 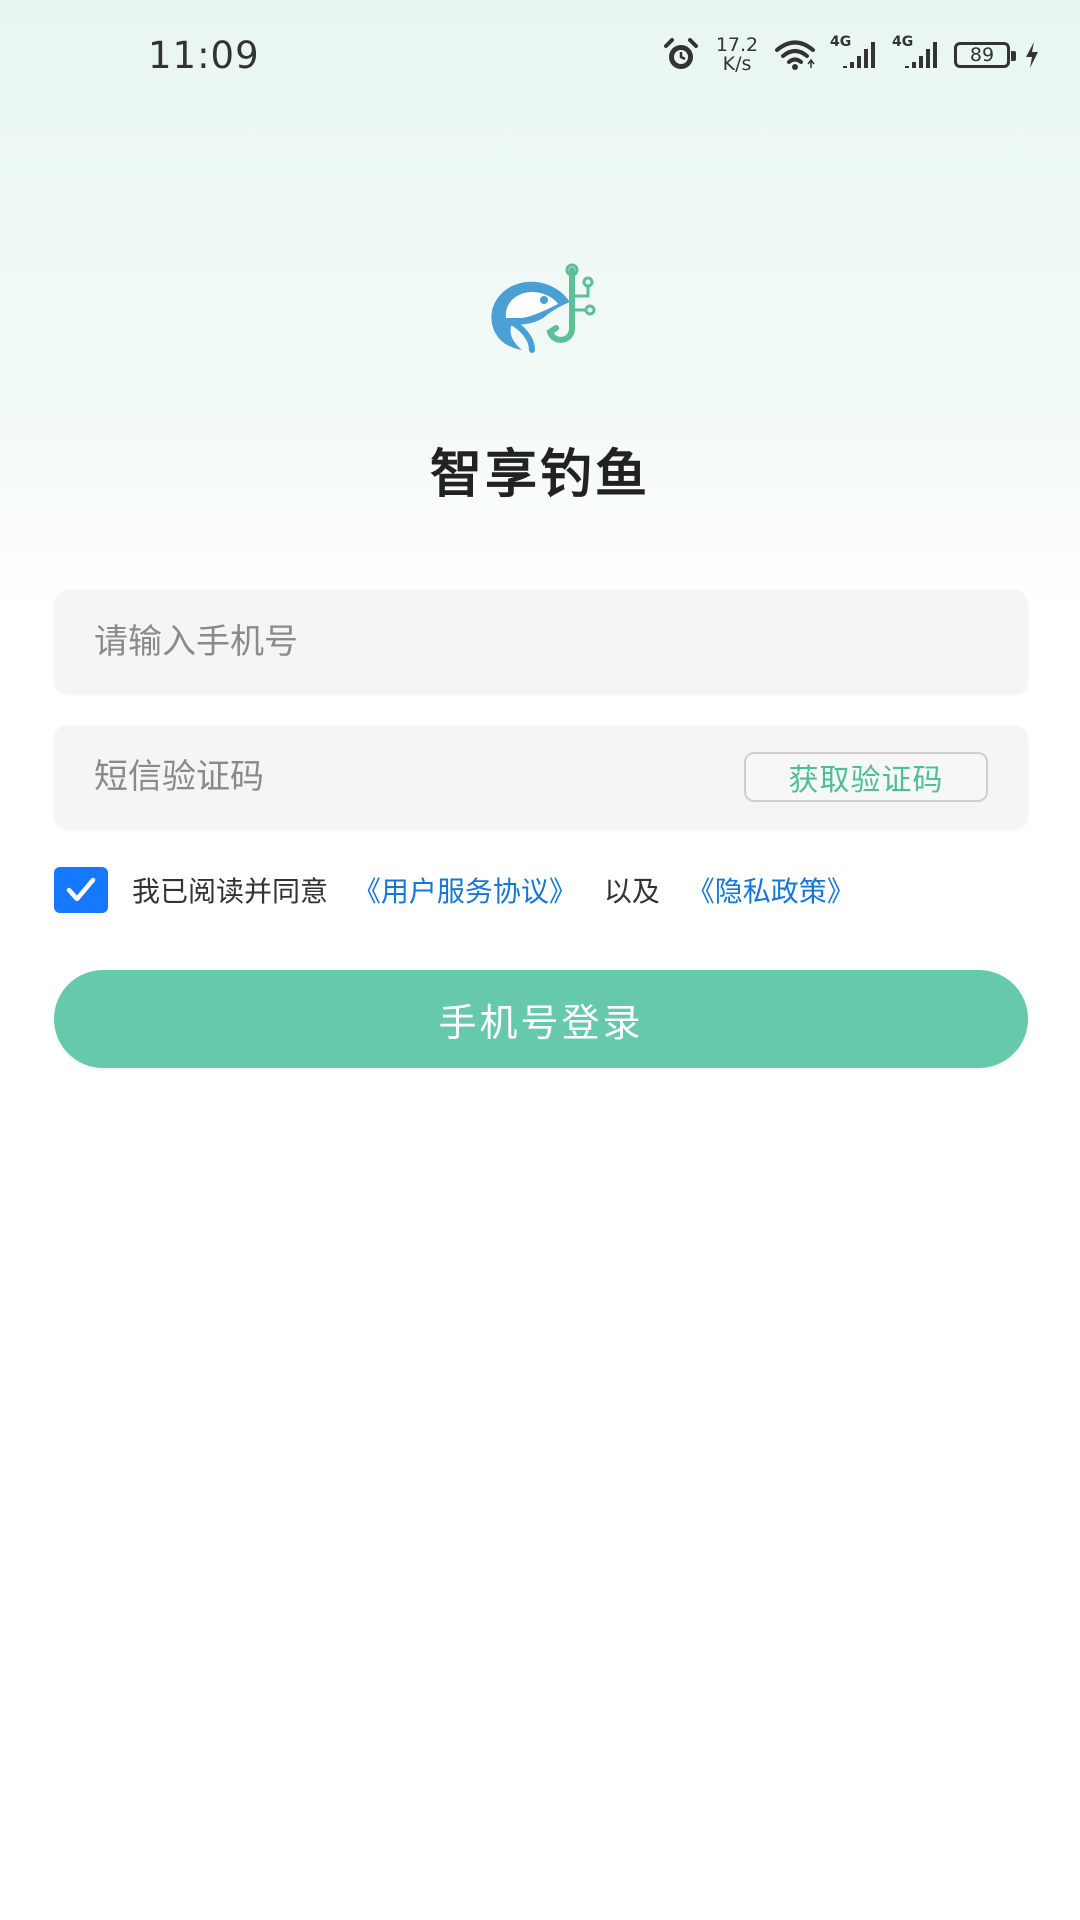 What do you see at coordinates (771, 891) in the screenshot?
I see `privacy-policy-link: 《隐私政策》` at bounding box center [771, 891].